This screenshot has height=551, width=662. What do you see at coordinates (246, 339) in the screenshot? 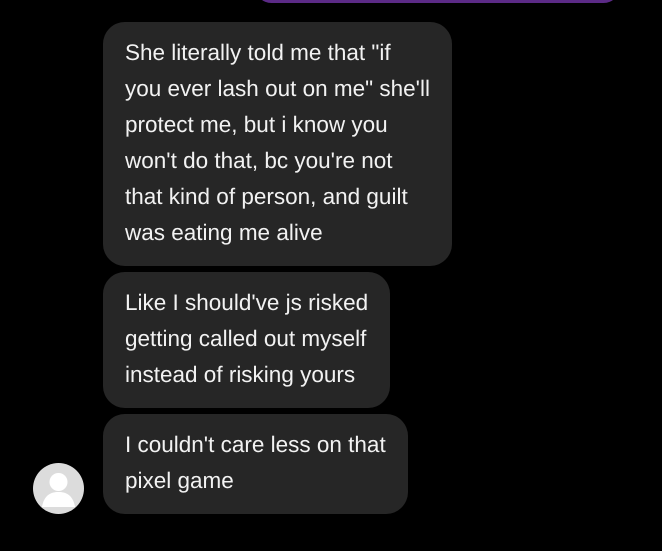
I see `message-text: Like I should've js risked getting called out myself instead of risking yours` at bounding box center [246, 339].